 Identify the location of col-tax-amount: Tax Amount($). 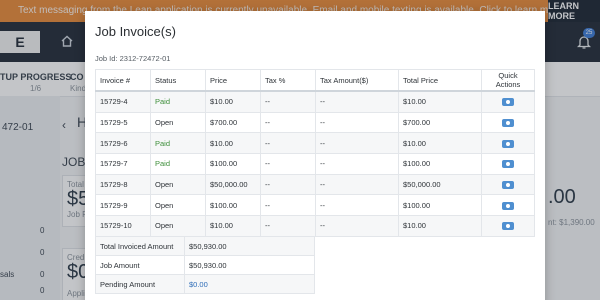
(357, 80).